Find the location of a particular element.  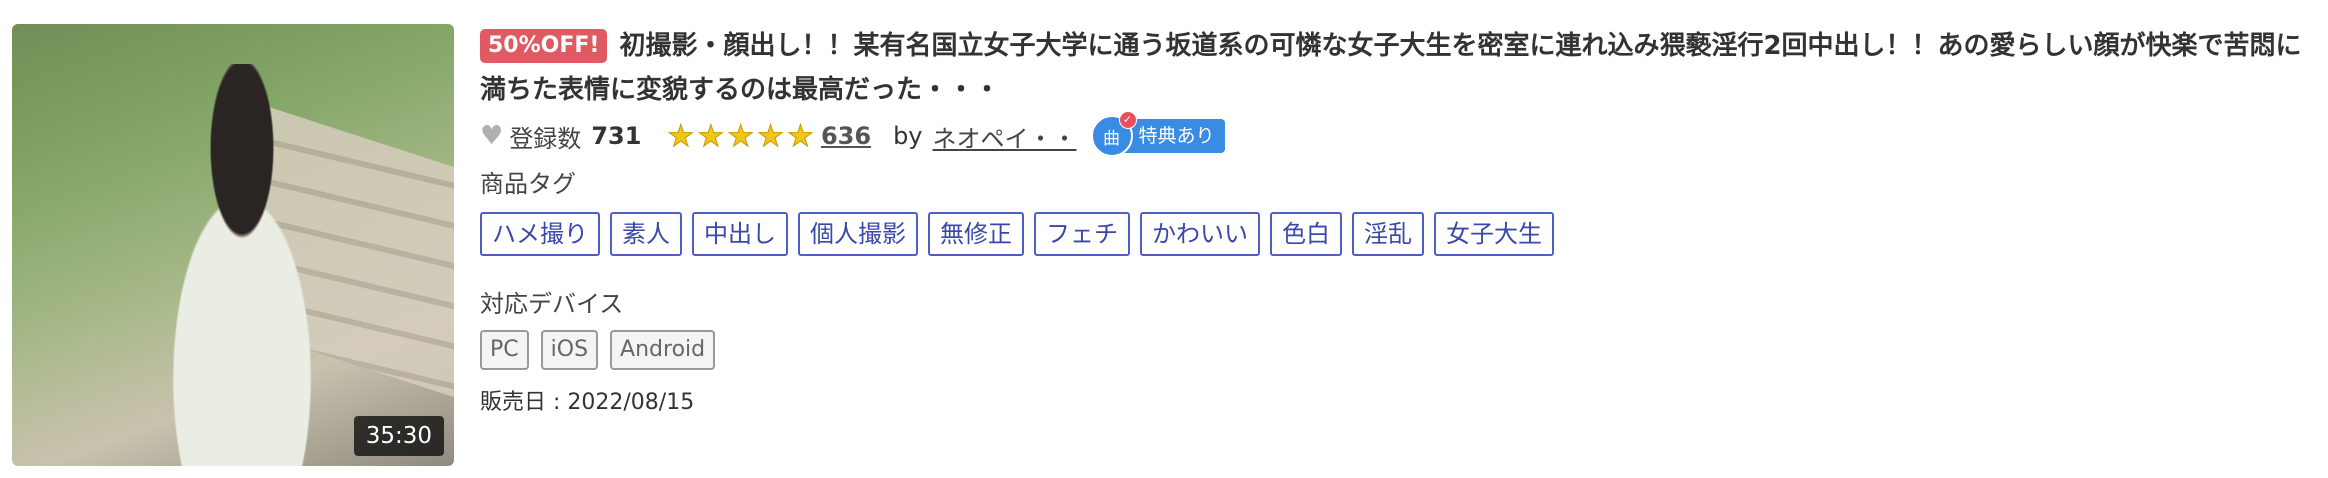

tag-link: フェチ is located at coordinates (1082, 234).